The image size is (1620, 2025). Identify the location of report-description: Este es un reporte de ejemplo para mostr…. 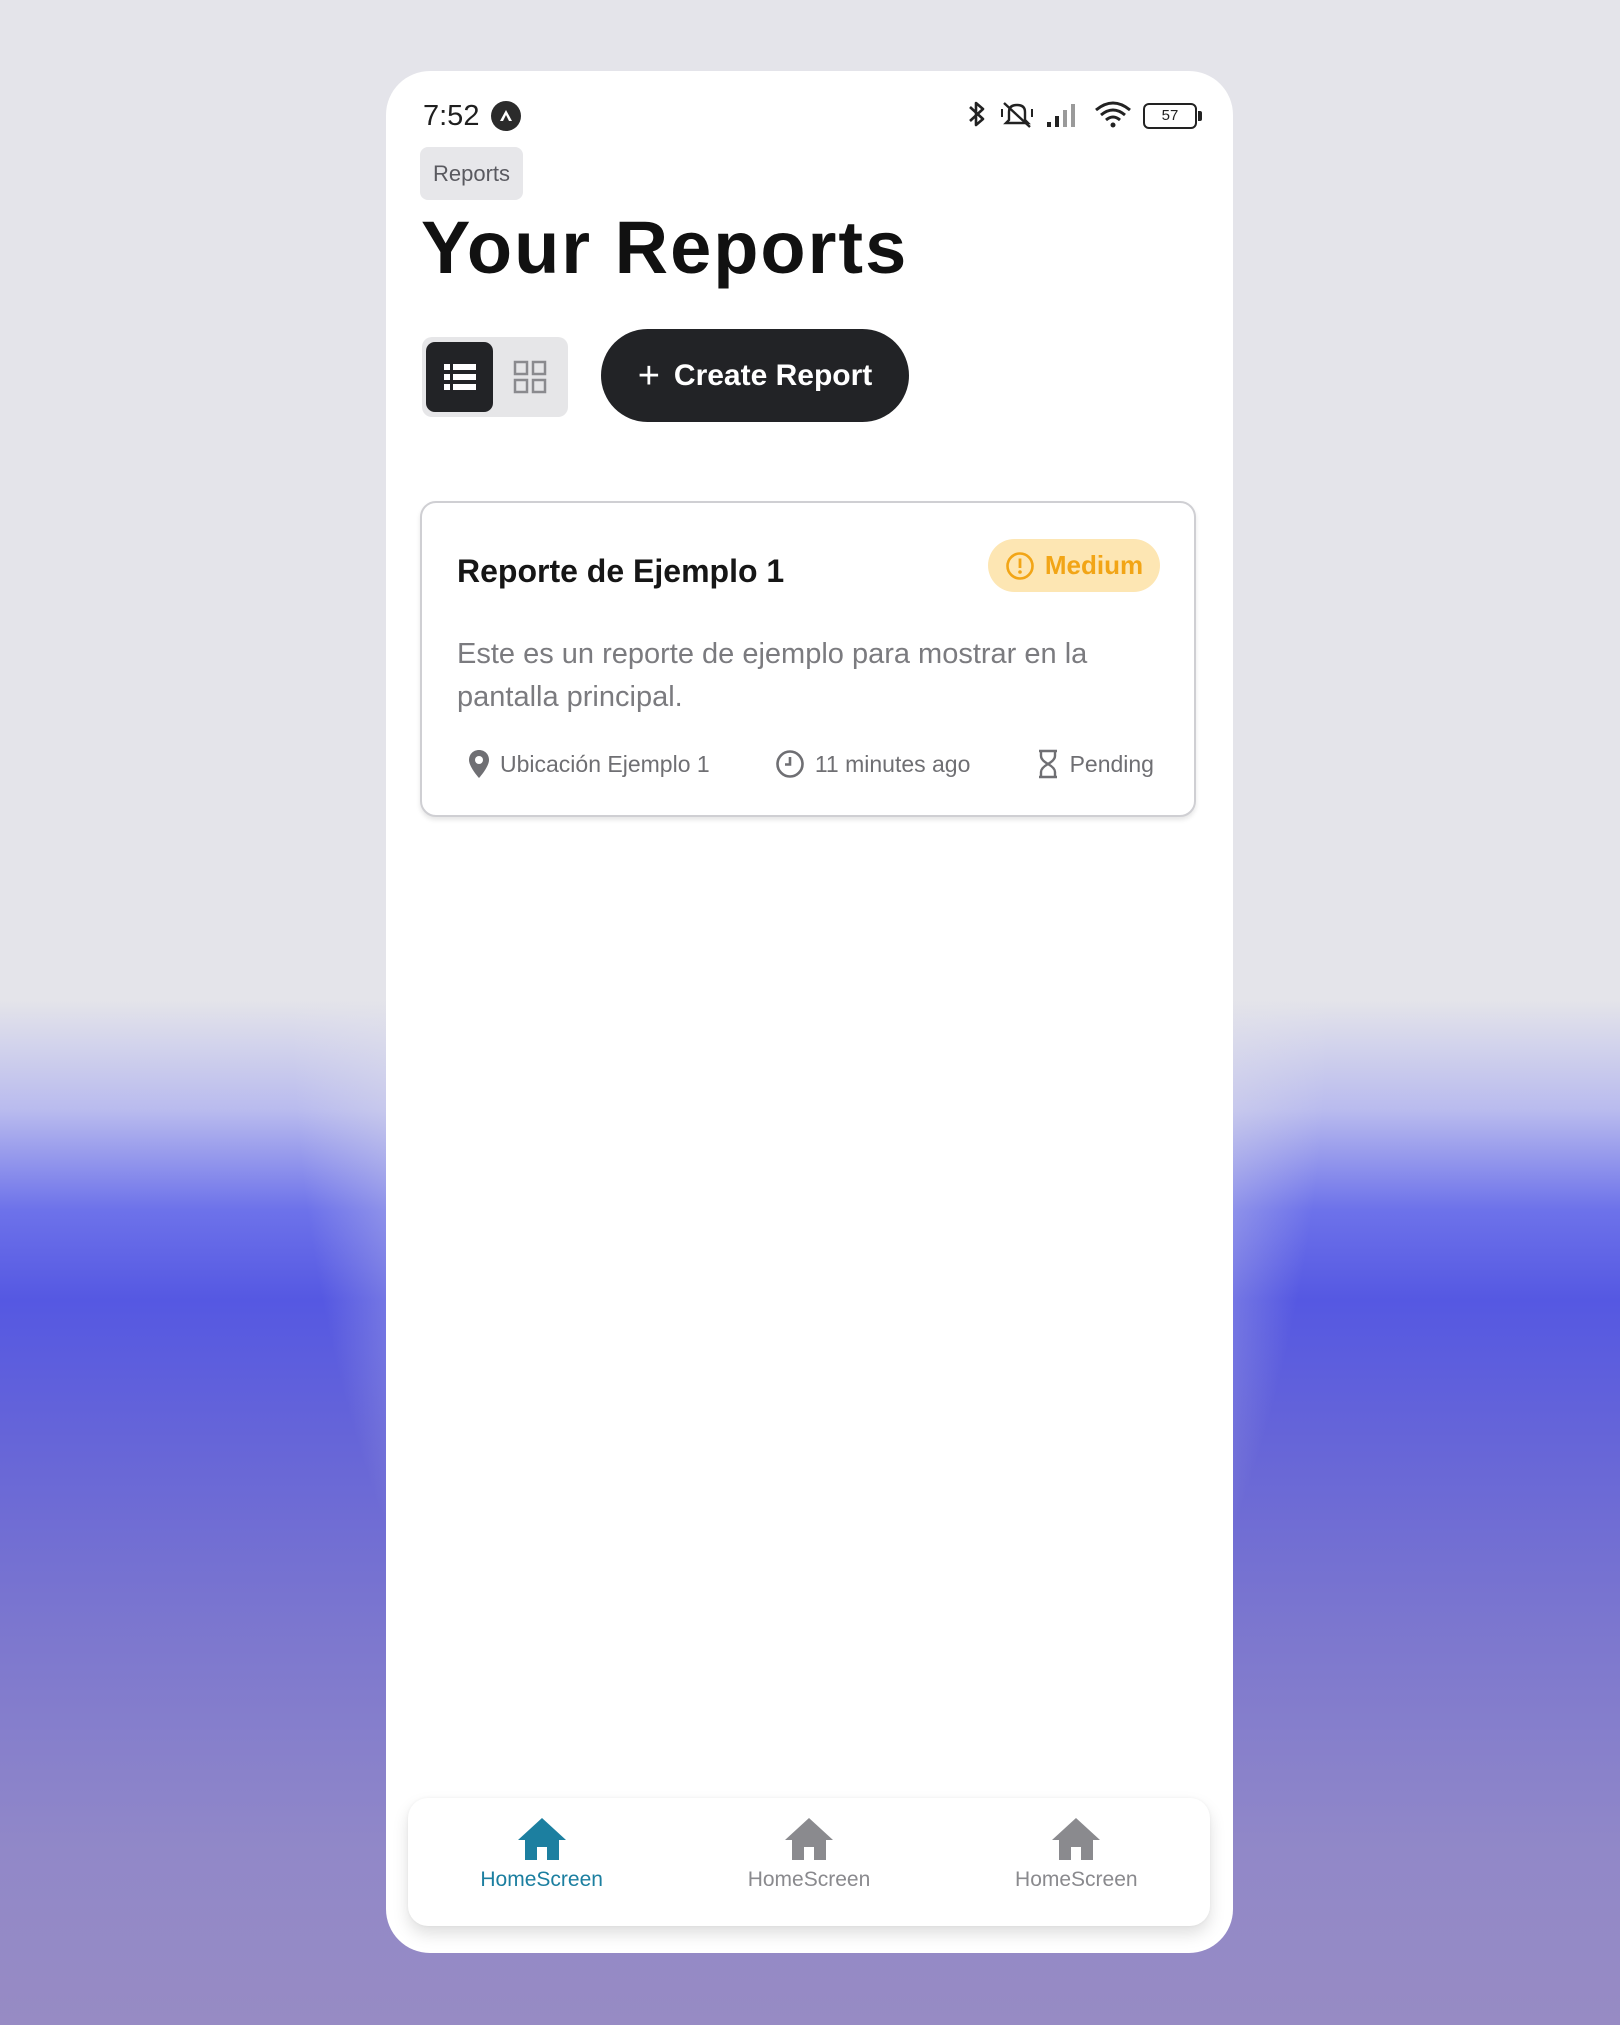
(772, 675).